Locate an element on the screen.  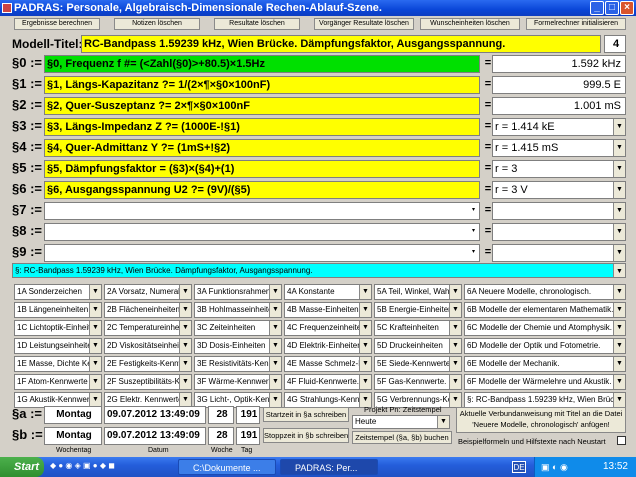
init-calculator-button: Formelrechner initialisieren is located at coordinates (576, 24).